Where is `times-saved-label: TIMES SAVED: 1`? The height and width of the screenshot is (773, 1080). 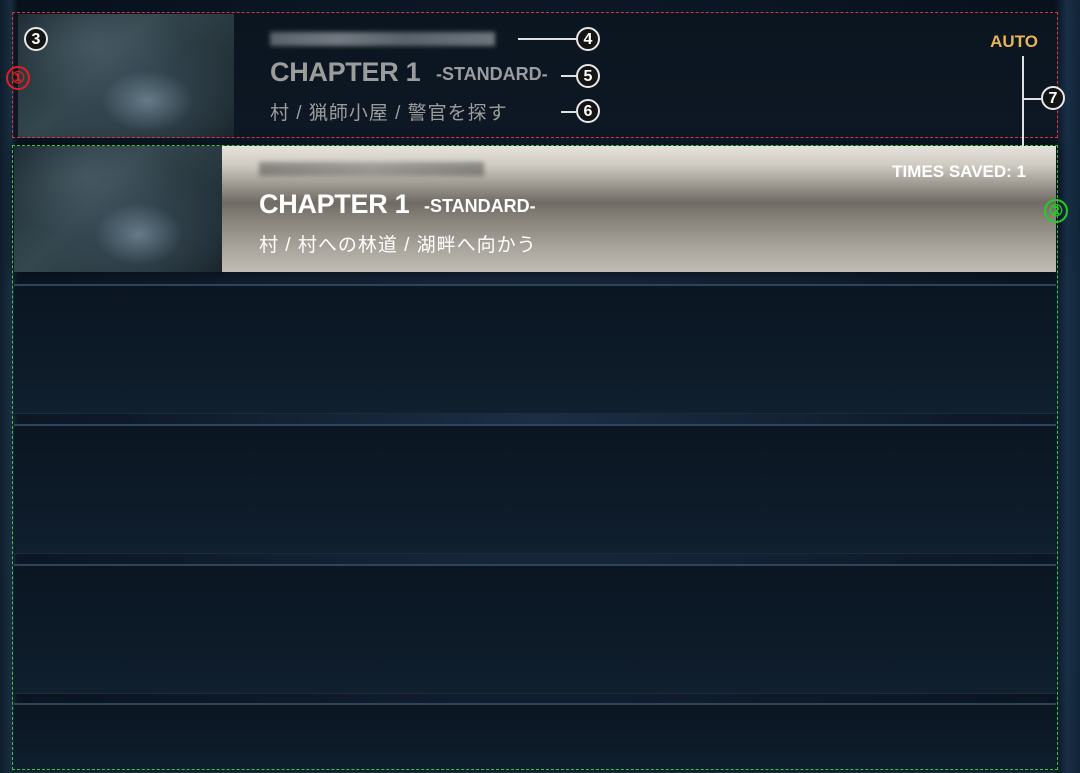
times-saved-label: TIMES SAVED: 1 is located at coordinates (959, 171).